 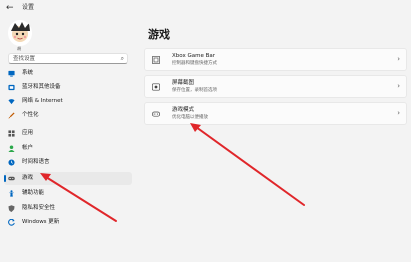 What do you see at coordinates (19, 48) in the screenshot?
I see `user-name: 胡` at bounding box center [19, 48].